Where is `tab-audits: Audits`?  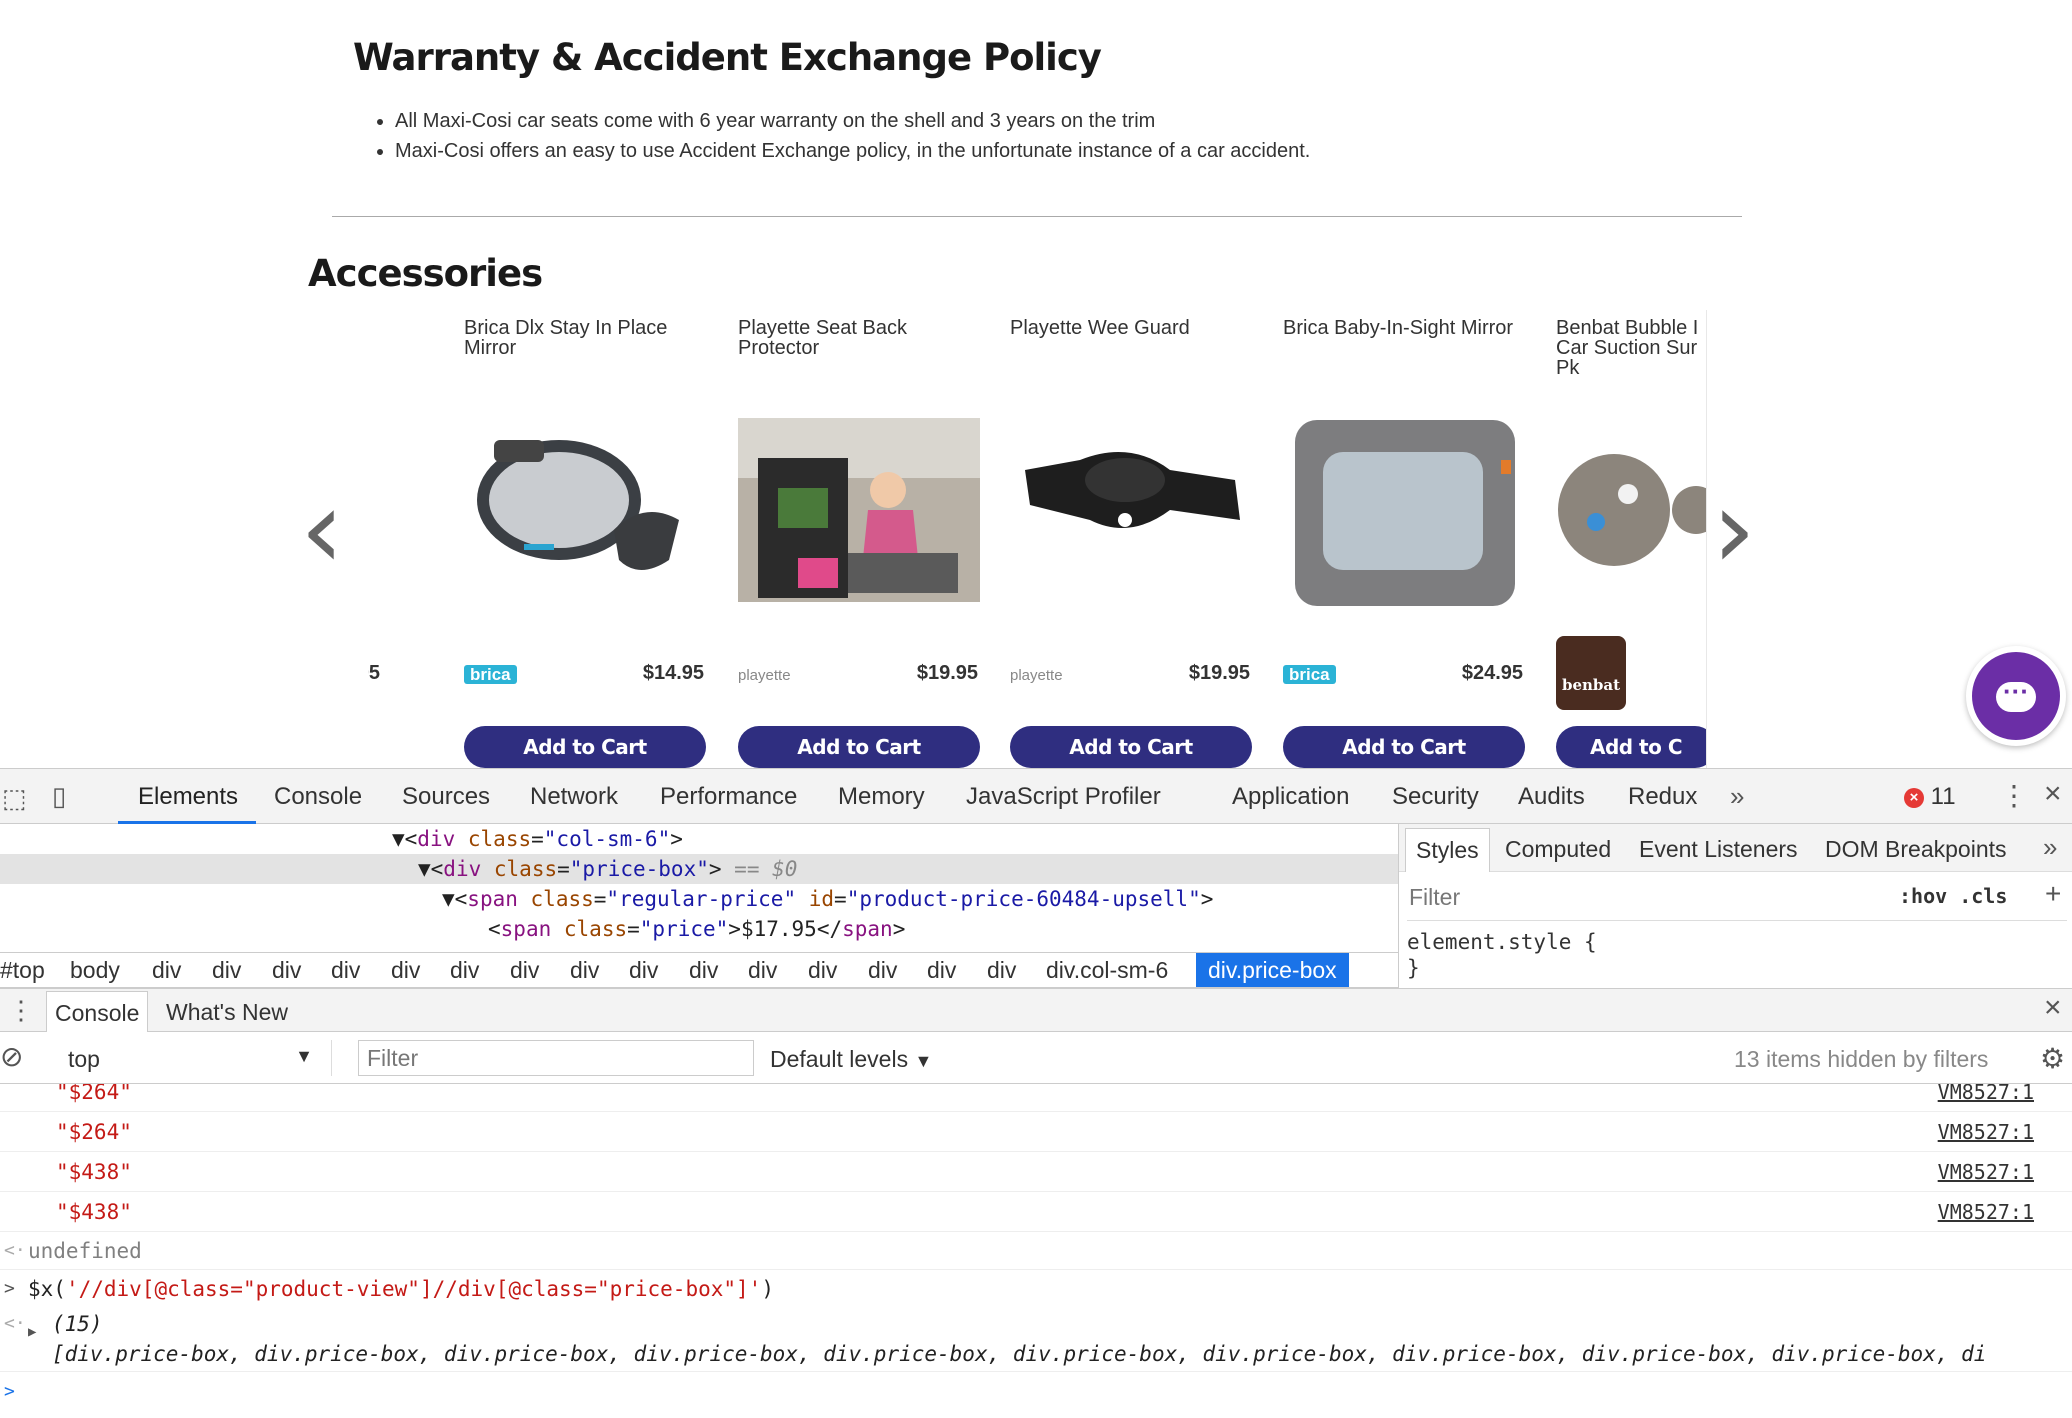
tab-audits: Audits is located at coordinates (1551, 797).